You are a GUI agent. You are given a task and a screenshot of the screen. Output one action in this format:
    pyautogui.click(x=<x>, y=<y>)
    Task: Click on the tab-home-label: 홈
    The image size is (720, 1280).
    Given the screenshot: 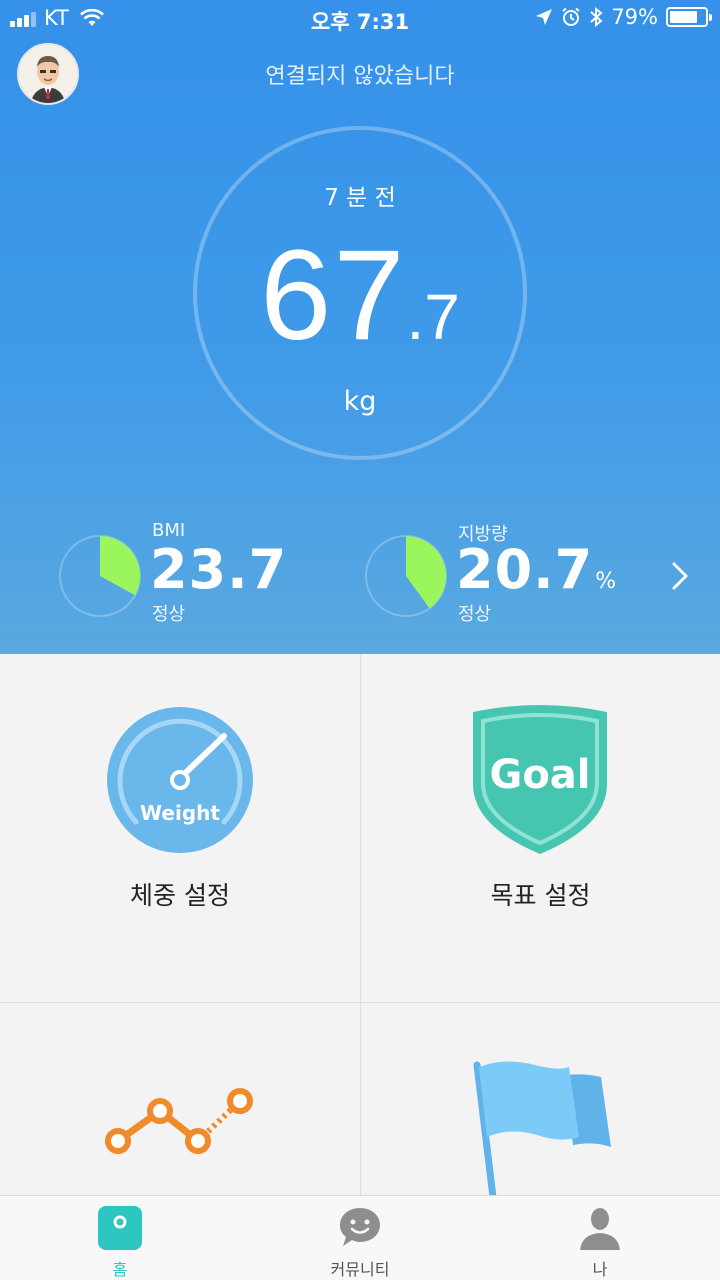 What is the action you would take?
    pyautogui.click(x=120, y=1269)
    